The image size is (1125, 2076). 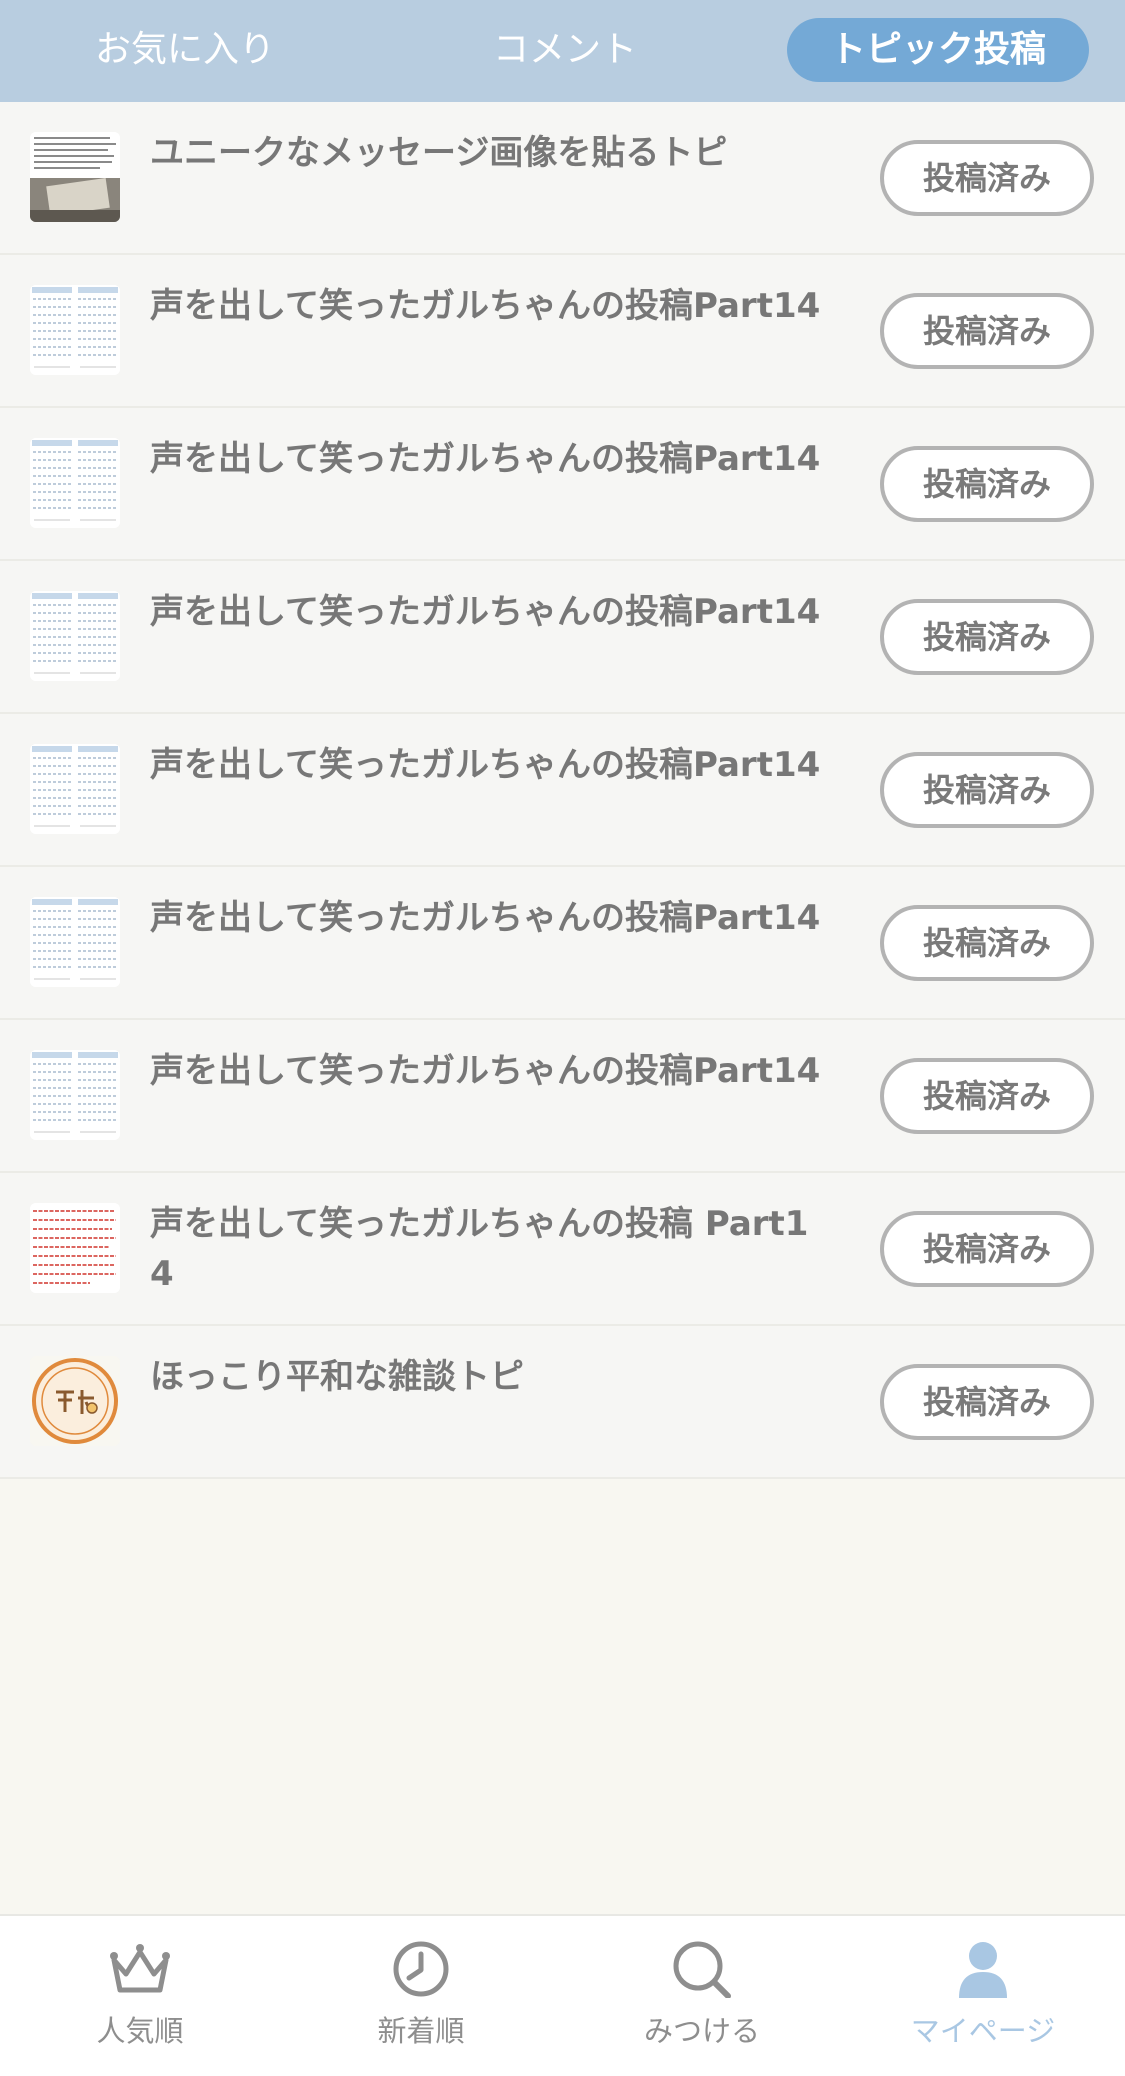 What do you see at coordinates (565, 50) in the screenshot?
I see `tab-comments: コメント` at bounding box center [565, 50].